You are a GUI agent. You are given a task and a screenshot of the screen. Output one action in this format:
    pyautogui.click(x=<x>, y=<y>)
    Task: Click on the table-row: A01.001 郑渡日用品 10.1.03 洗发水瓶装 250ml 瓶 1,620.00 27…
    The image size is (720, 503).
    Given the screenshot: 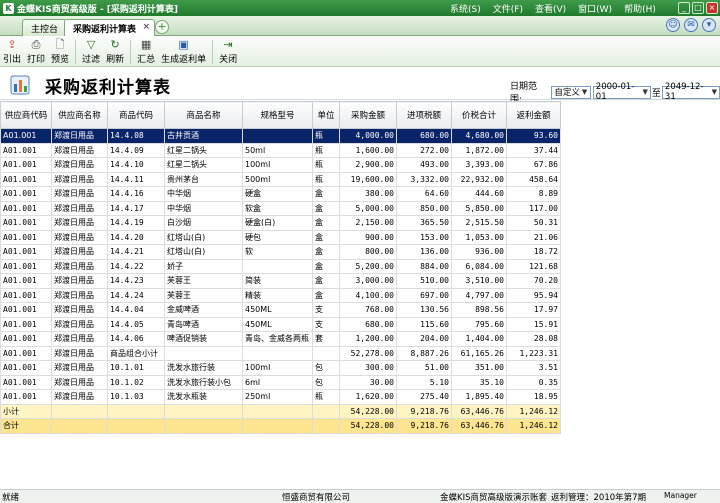 What is the action you would take?
    pyautogui.click(x=360, y=397)
    